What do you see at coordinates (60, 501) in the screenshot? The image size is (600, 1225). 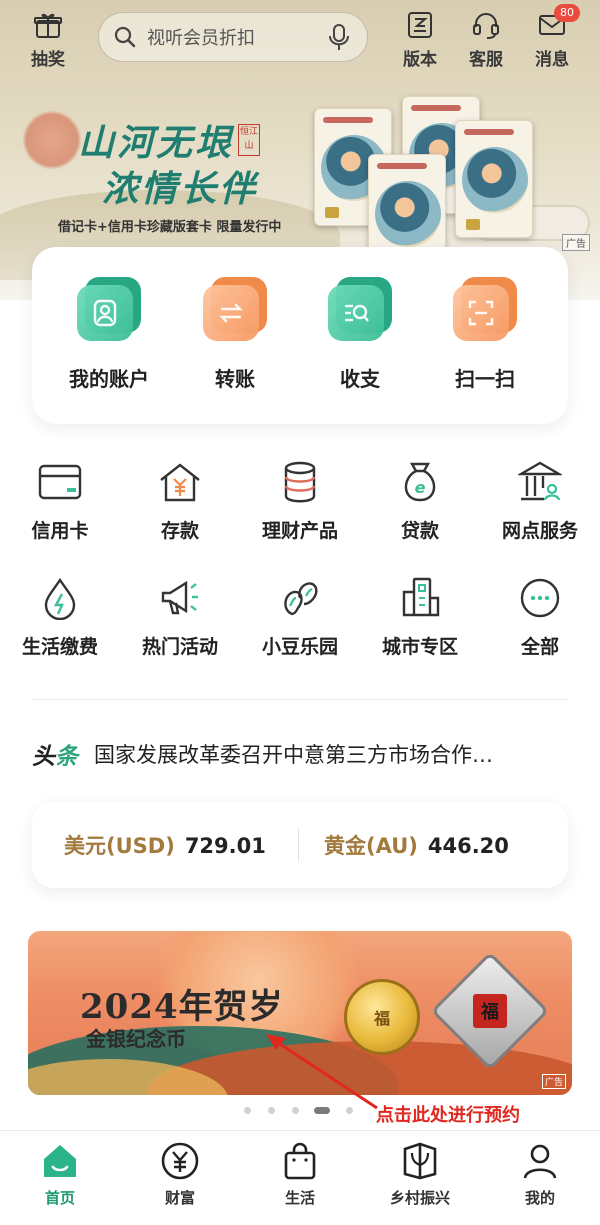 I see `grid-item-credit-card: 信用卡` at bounding box center [60, 501].